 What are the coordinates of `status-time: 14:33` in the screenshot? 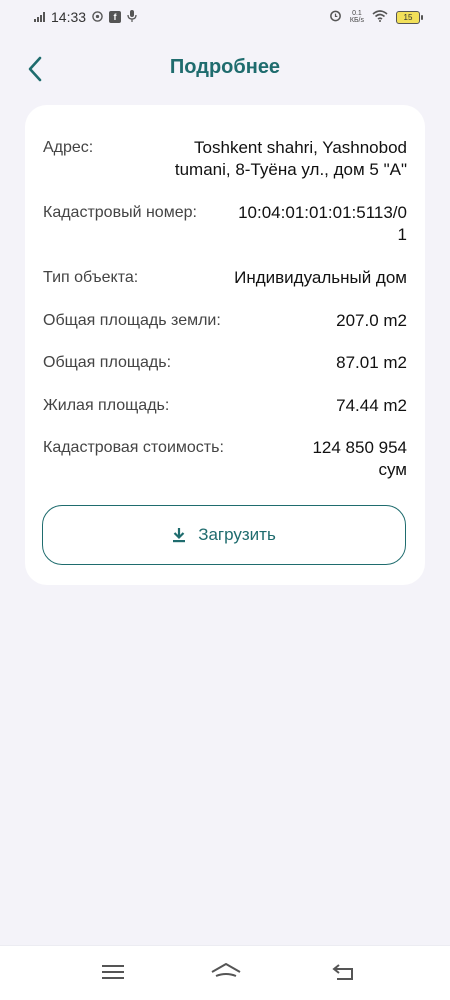 It's located at (69, 17).